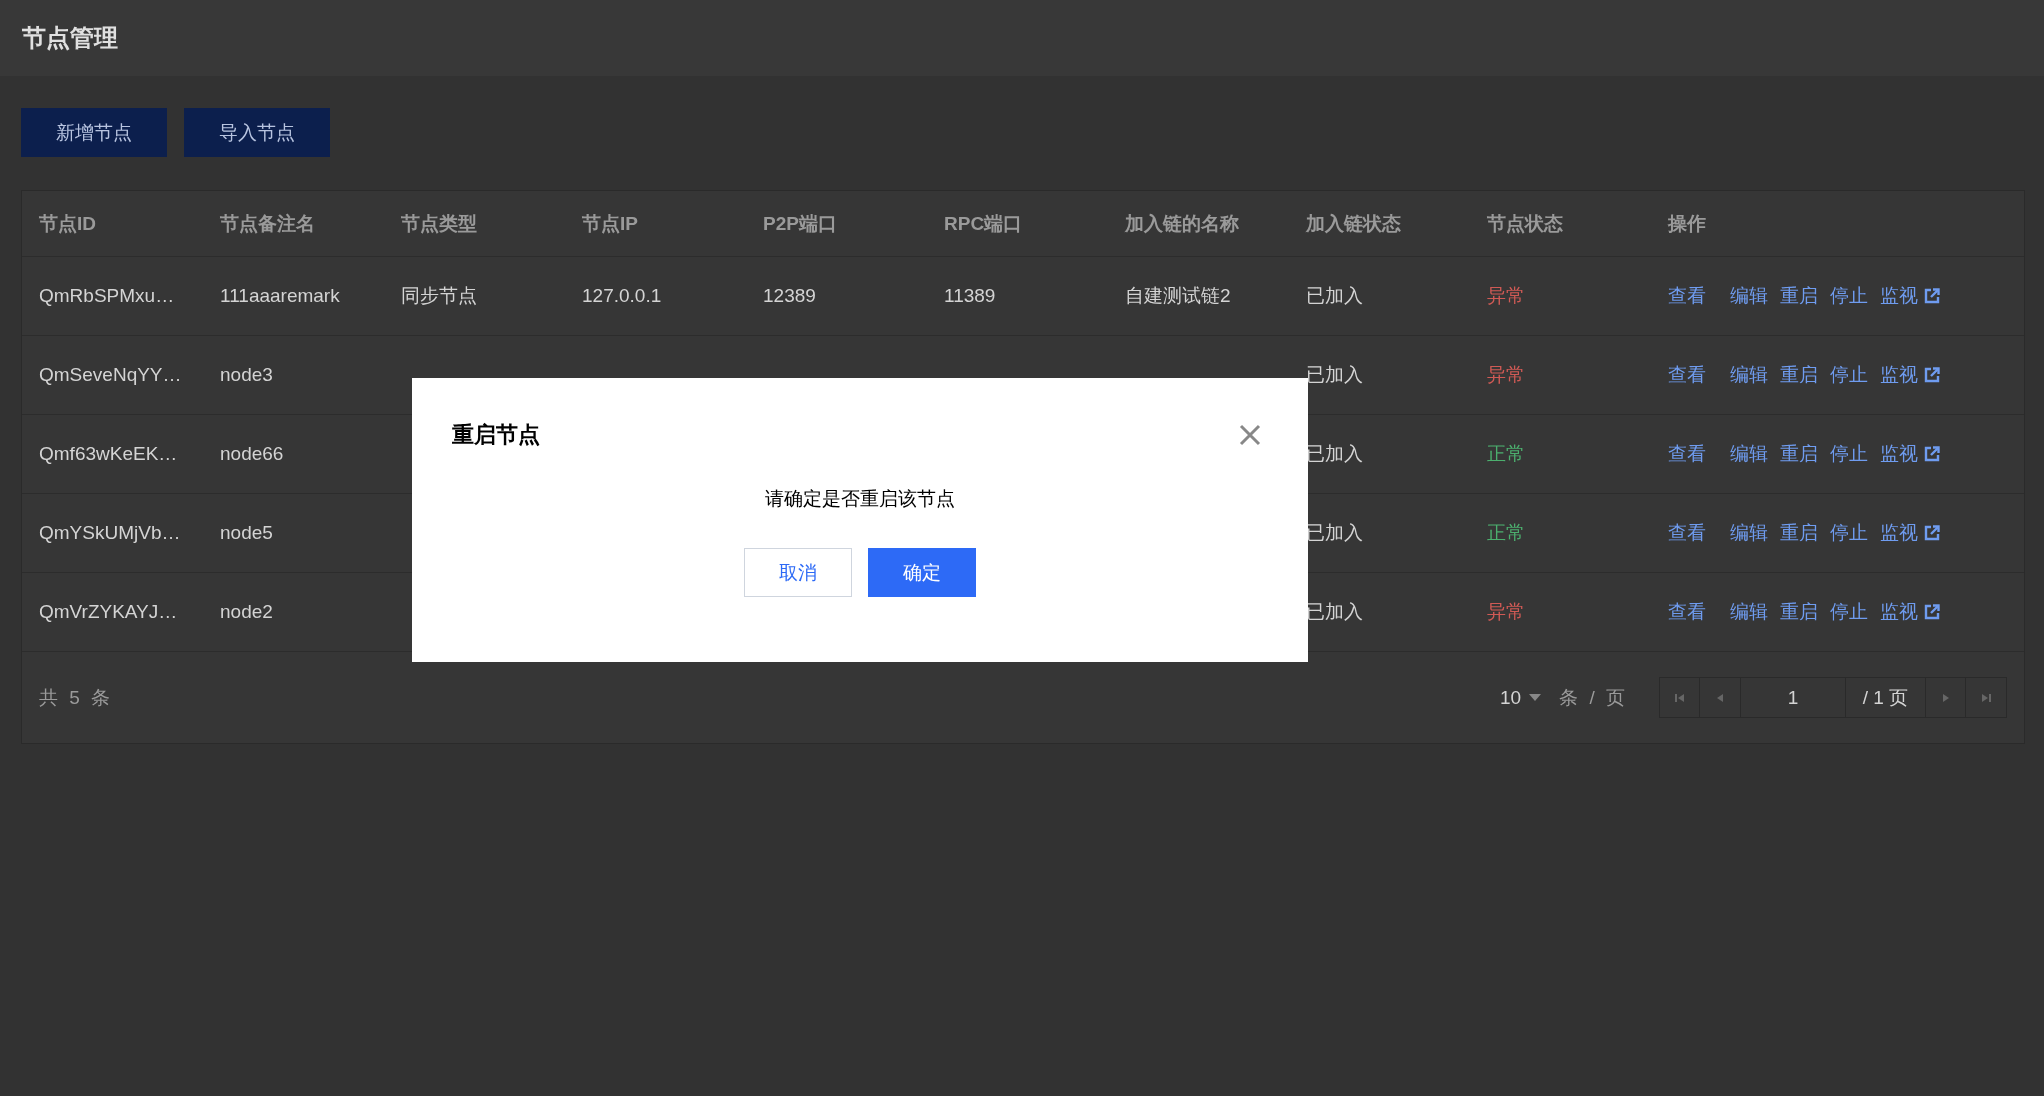 This screenshot has width=2044, height=1096. Describe the element at coordinates (439, 296) in the screenshot. I see `node-type: 同步节点` at that location.